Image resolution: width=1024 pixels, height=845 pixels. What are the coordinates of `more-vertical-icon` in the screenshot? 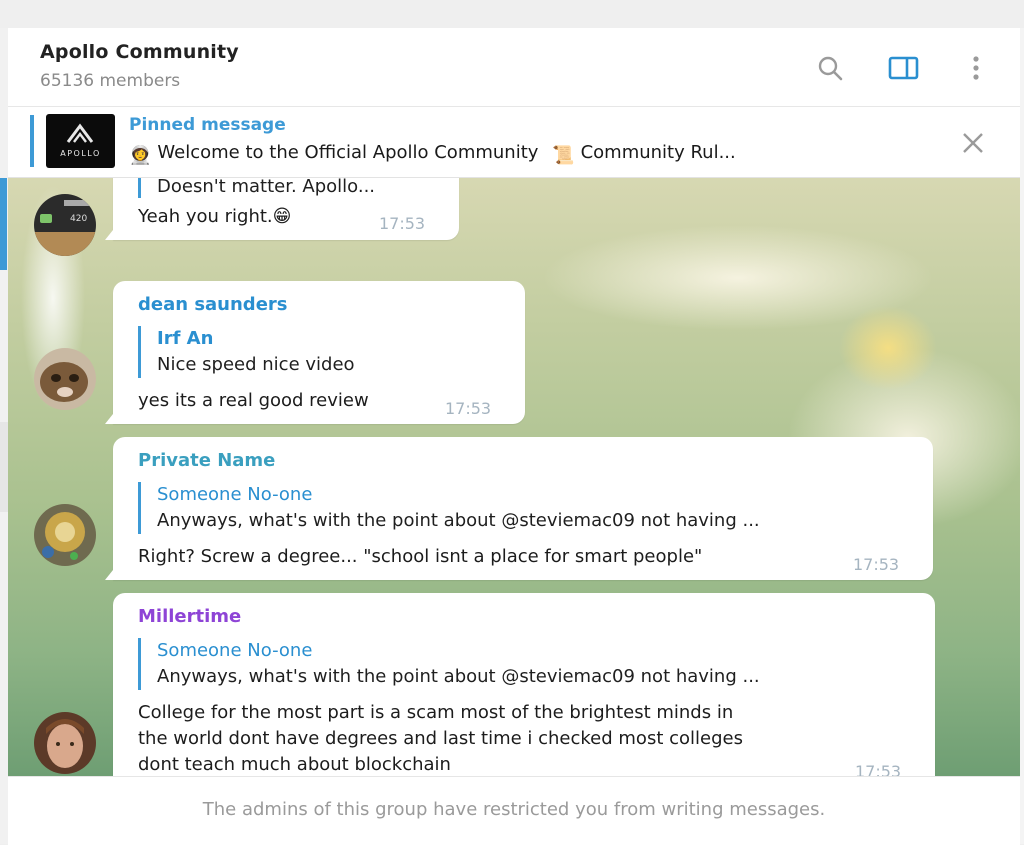 It's located at (976, 68).